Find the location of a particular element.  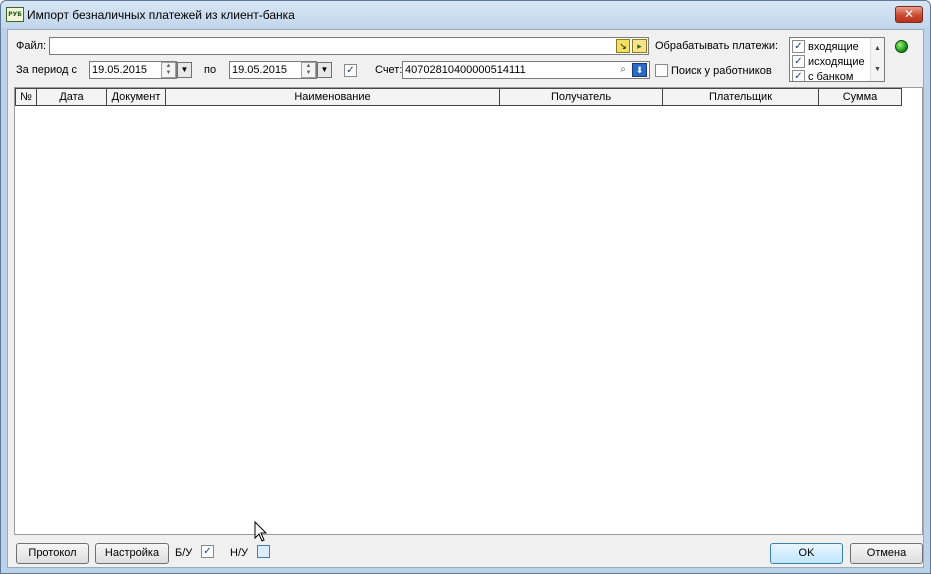

nu-label: Н/У is located at coordinates (239, 553).